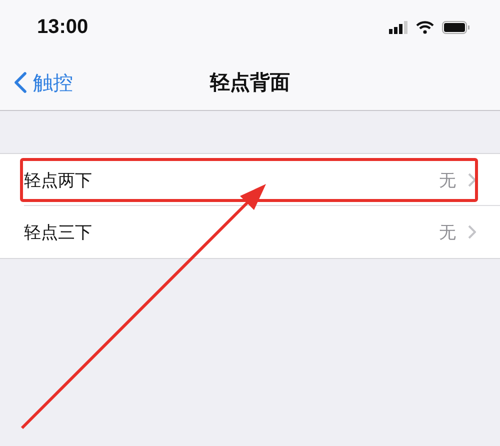  Describe the element at coordinates (250, 180) in the screenshot. I see `settings-row: 轻点两下 无` at that location.